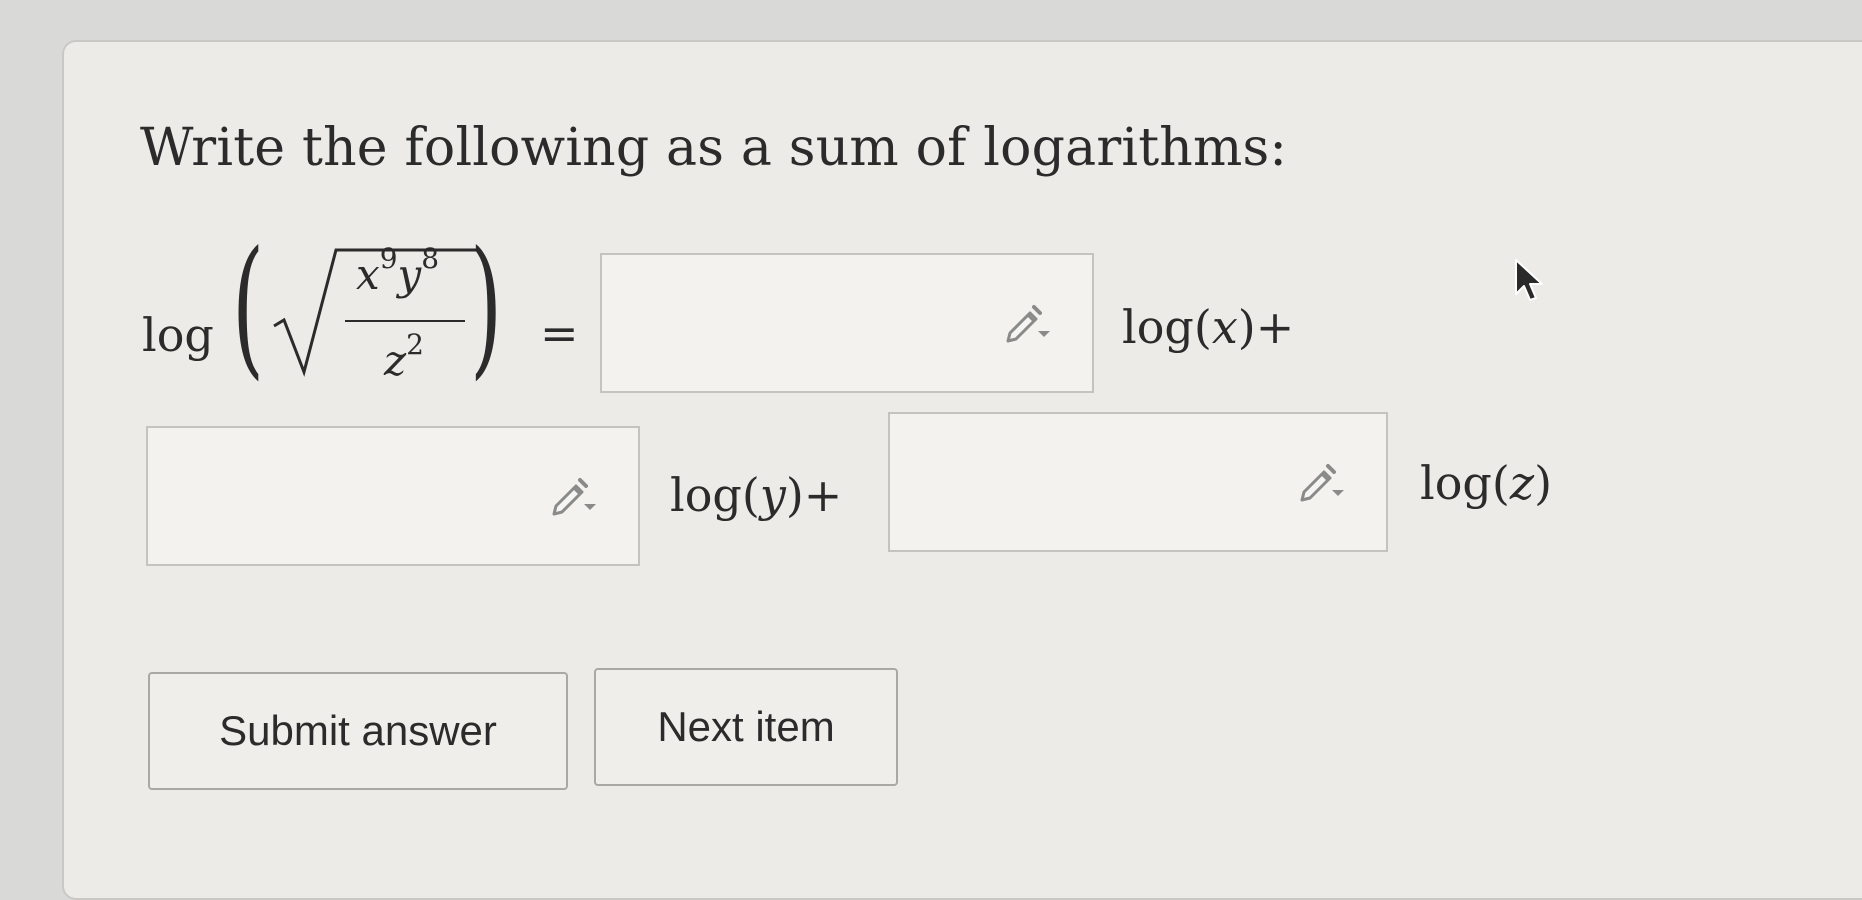 Image resolution: width=1862 pixels, height=900 pixels. Describe the element at coordinates (1138, 482) in the screenshot. I see `coefficient-z-input` at that location.